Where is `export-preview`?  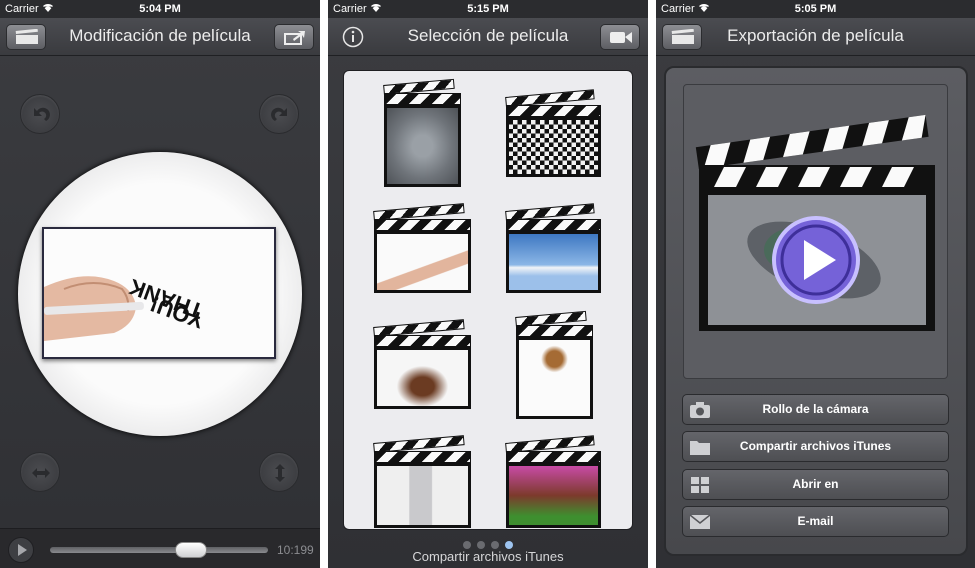 export-preview is located at coordinates (815, 231).